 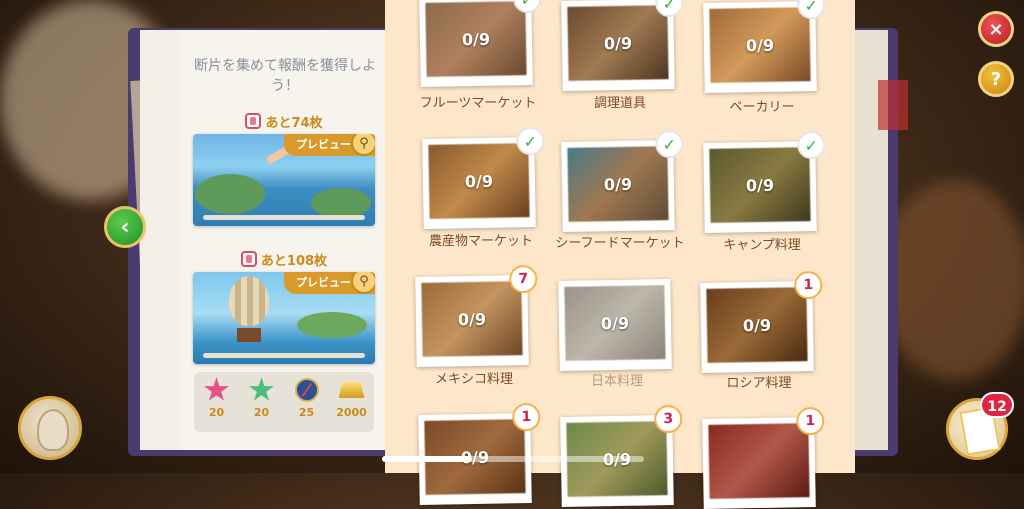 What do you see at coordinates (351, 390) in the screenshot?
I see `gold-bar-icon` at bounding box center [351, 390].